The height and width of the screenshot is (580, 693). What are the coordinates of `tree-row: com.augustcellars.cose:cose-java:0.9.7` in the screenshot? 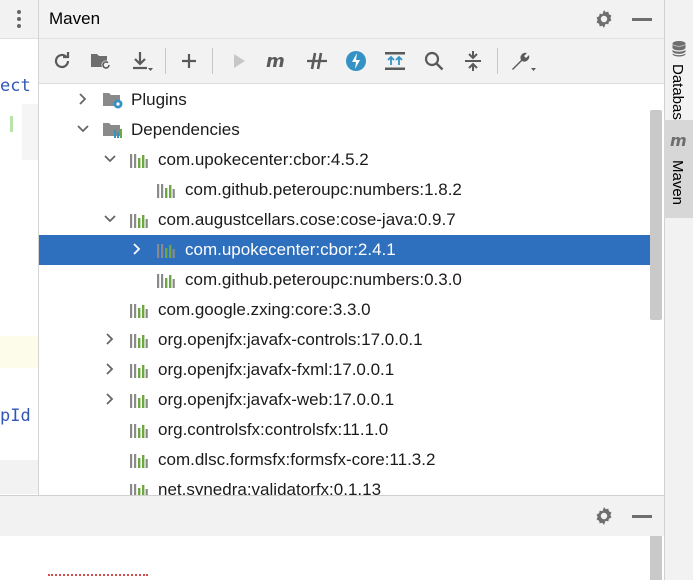 It's located at (344, 220).